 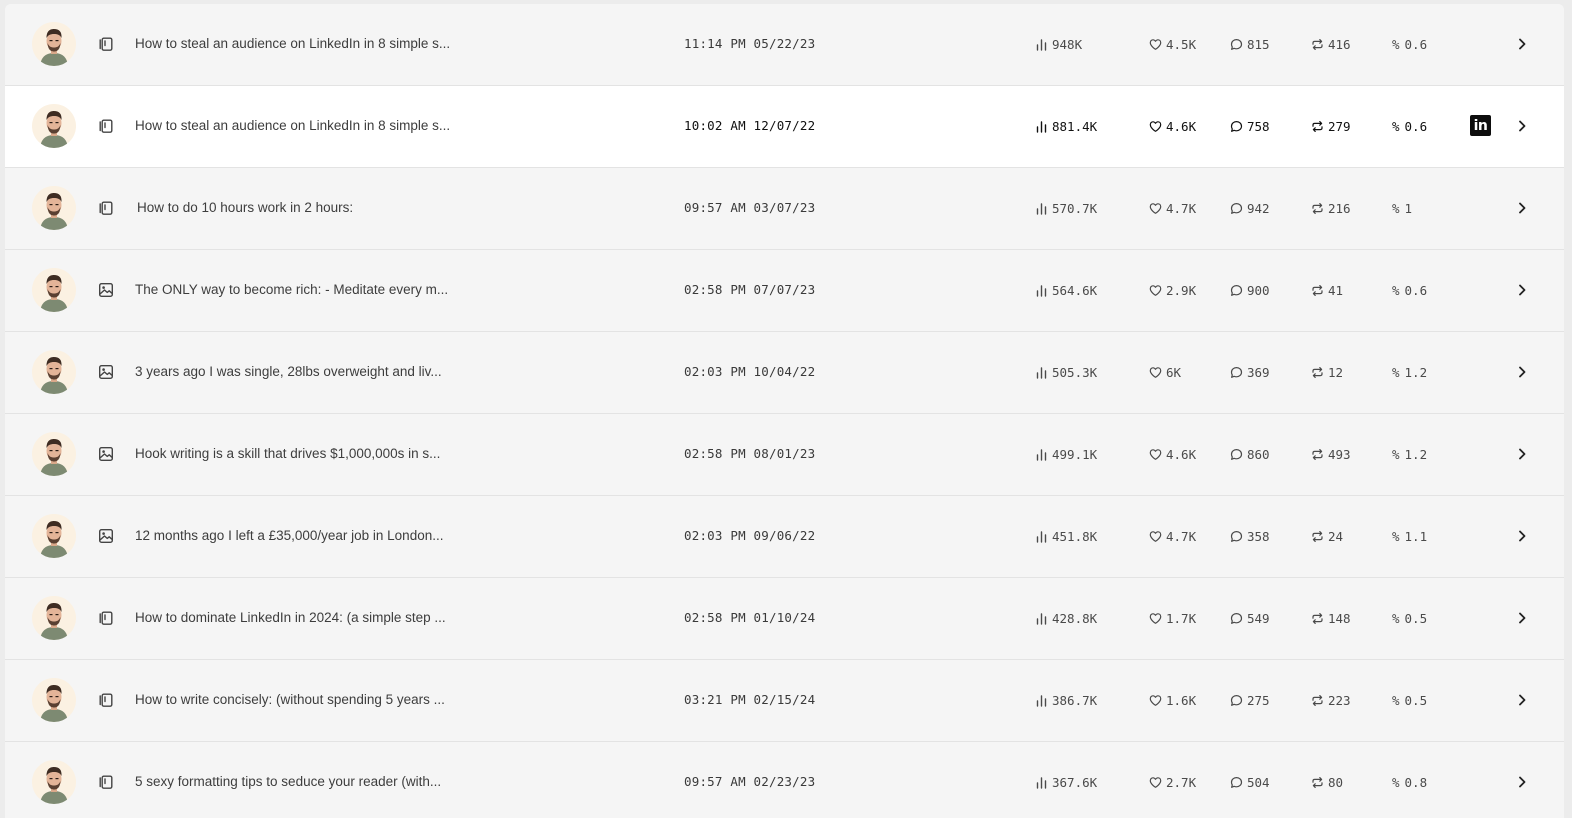 What do you see at coordinates (1066, 372) in the screenshot?
I see `views-metric: 505.3K` at bounding box center [1066, 372].